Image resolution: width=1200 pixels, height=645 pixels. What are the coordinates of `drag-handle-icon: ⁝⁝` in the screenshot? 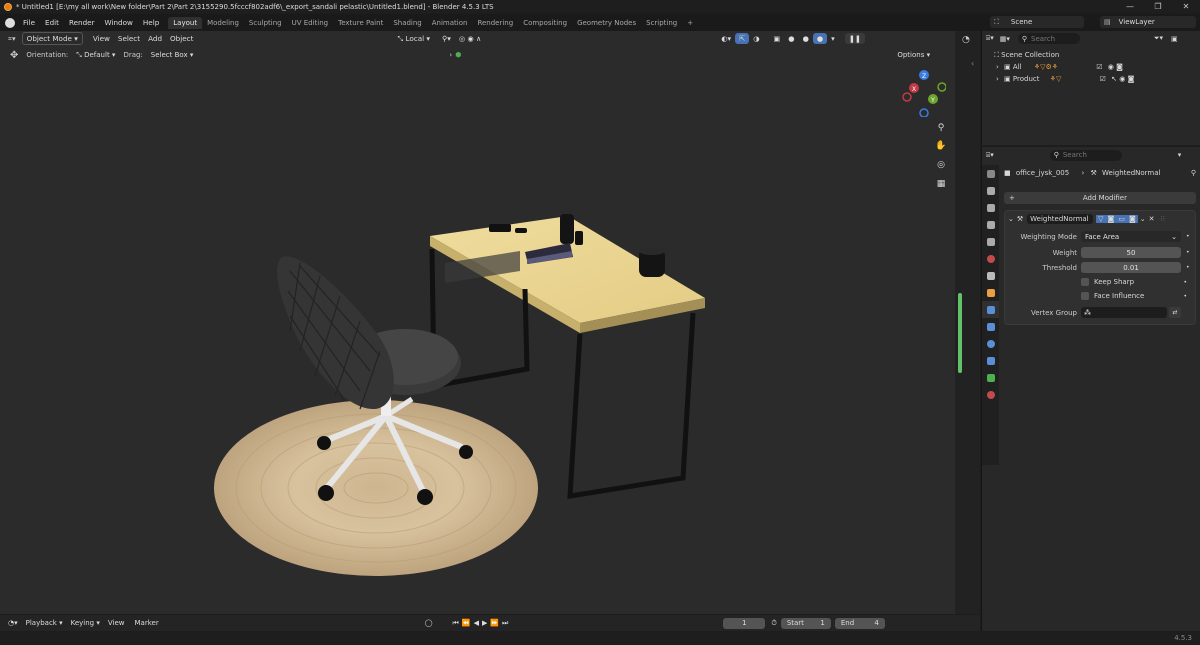 It's located at (1163, 219).